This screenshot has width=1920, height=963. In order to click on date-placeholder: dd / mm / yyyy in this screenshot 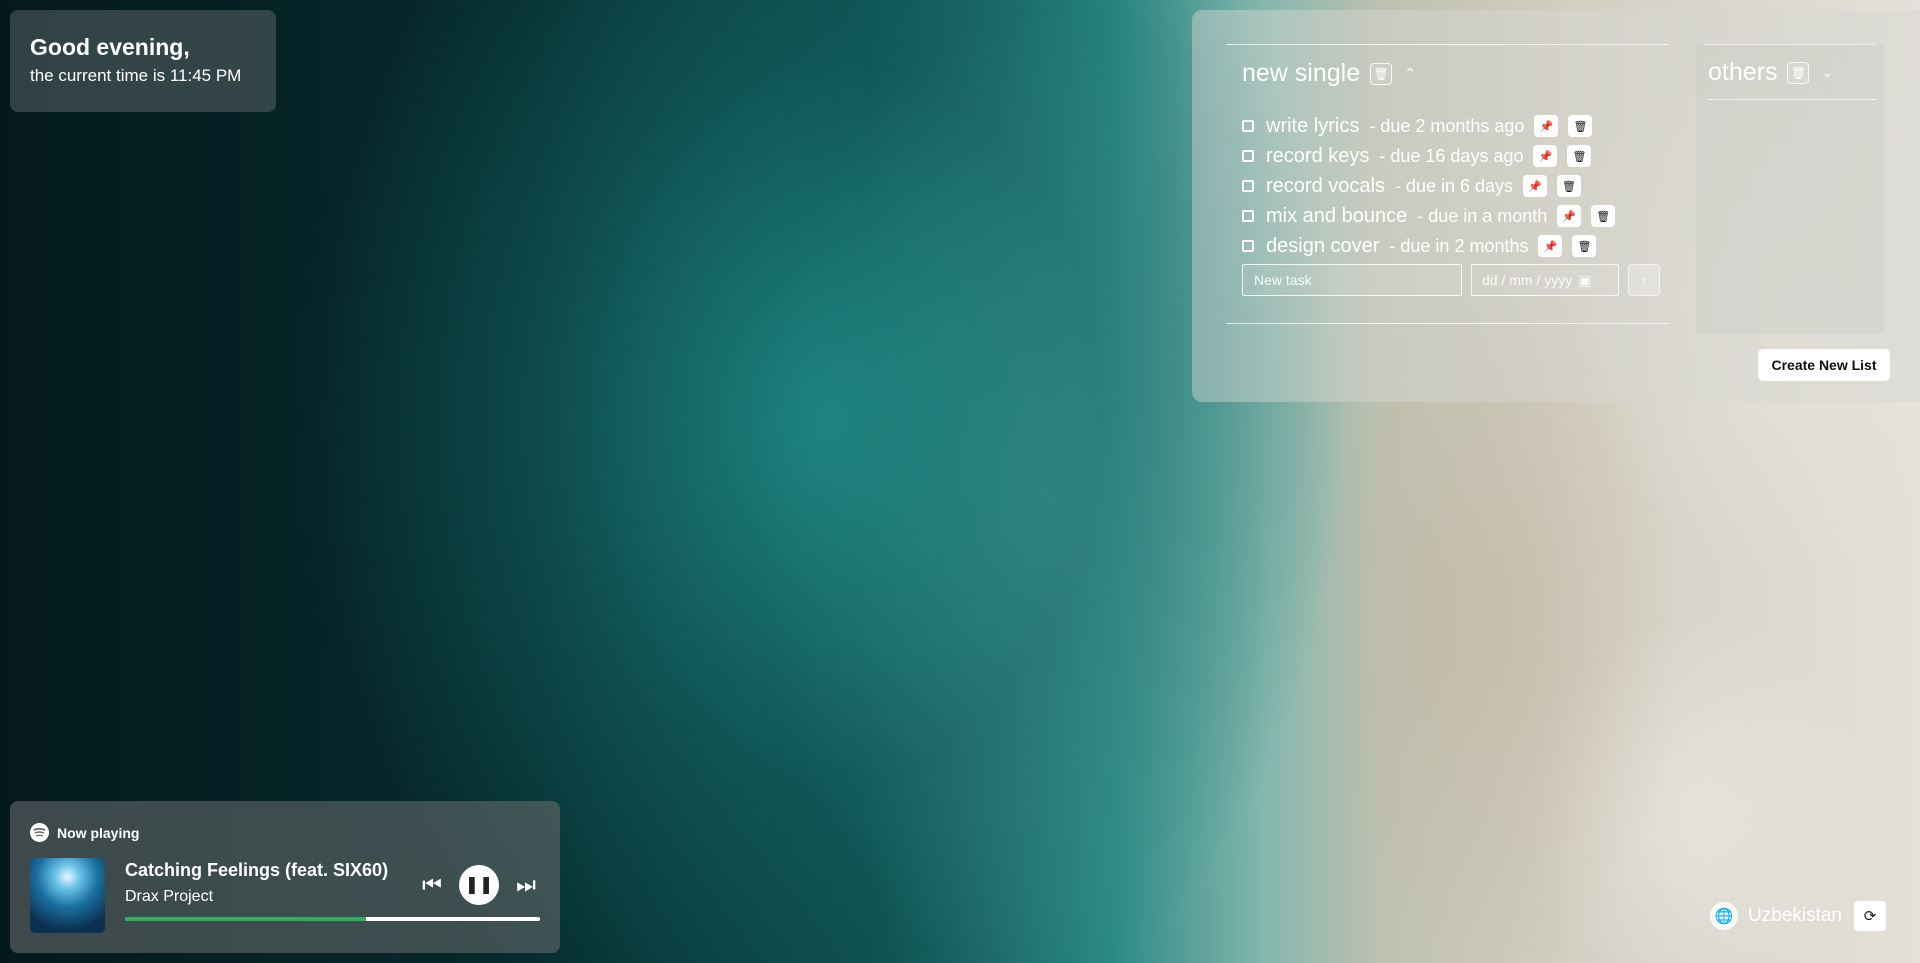, I will do `click(1527, 280)`.